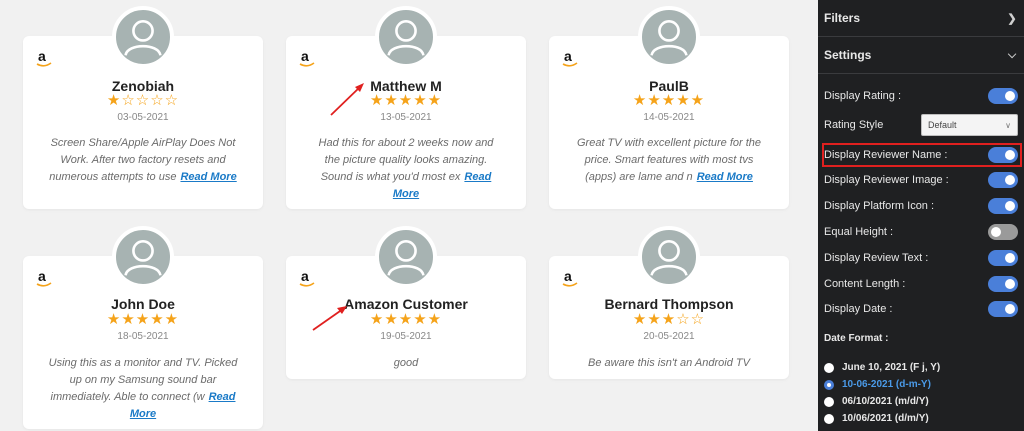  I want to click on equal-height-toggle, so click(1003, 232).